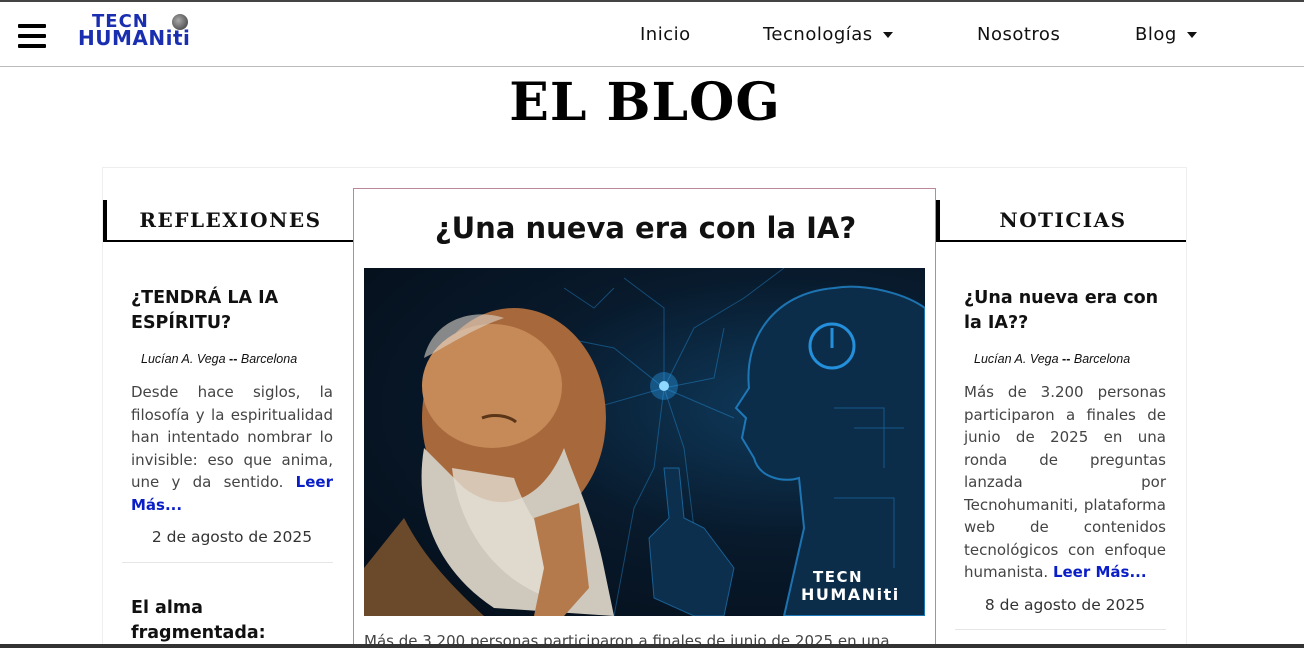 The width and height of the screenshot is (1304, 648). What do you see at coordinates (645, 102) in the screenshot?
I see `page-title: EL BLOG` at bounding box center [645, 102].